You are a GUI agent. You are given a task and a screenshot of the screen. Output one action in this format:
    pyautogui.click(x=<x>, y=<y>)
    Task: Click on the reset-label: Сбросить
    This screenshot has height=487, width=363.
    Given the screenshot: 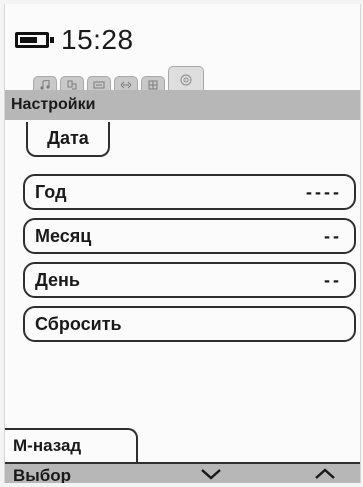 What is the action you would take?
    pyautogui.click(x=78, y=323)
    